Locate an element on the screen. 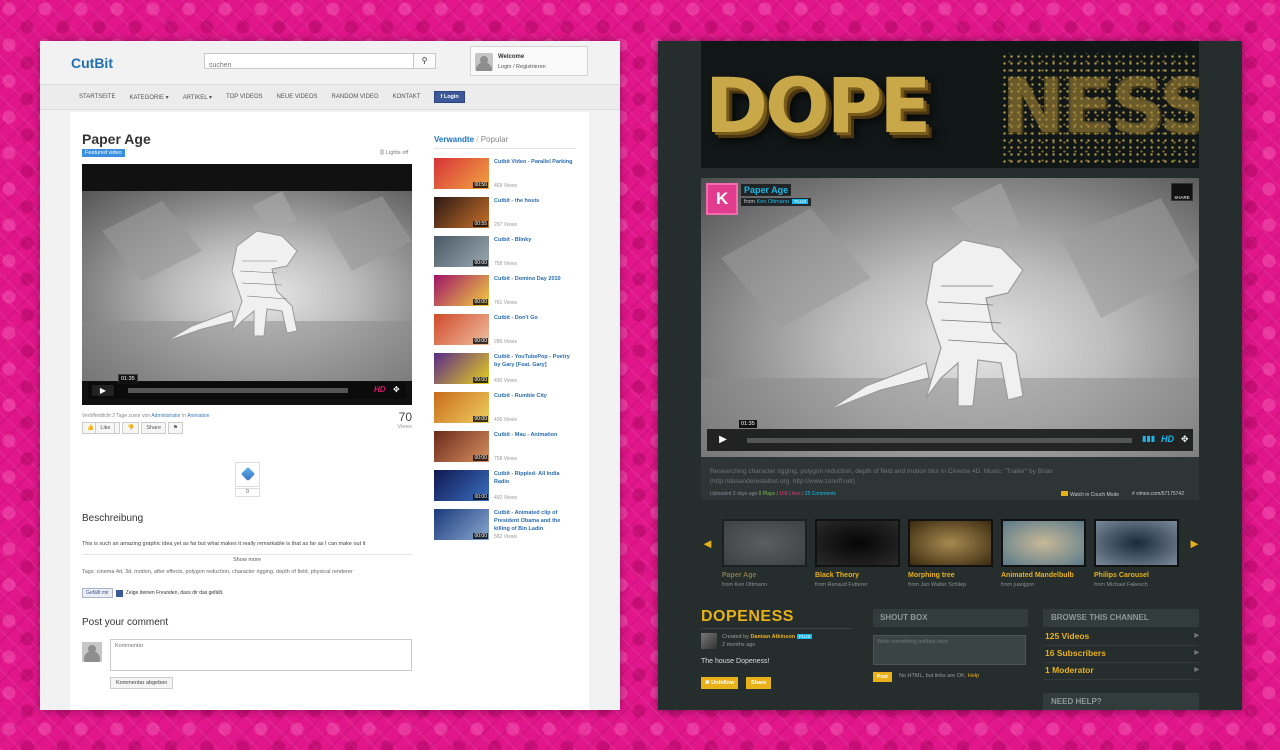 The height and width of the screenshot is (750, 1280). carousel-next-icon: ► is located at coordinates (1194, 543).